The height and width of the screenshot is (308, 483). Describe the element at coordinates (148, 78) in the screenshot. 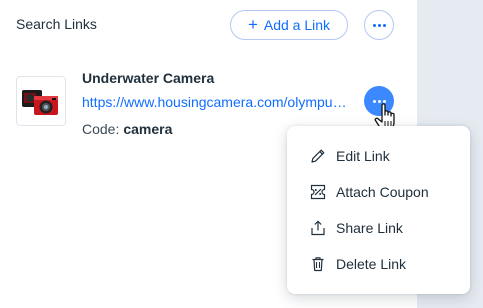

I see `link-title: Underwater Camera` at that location.